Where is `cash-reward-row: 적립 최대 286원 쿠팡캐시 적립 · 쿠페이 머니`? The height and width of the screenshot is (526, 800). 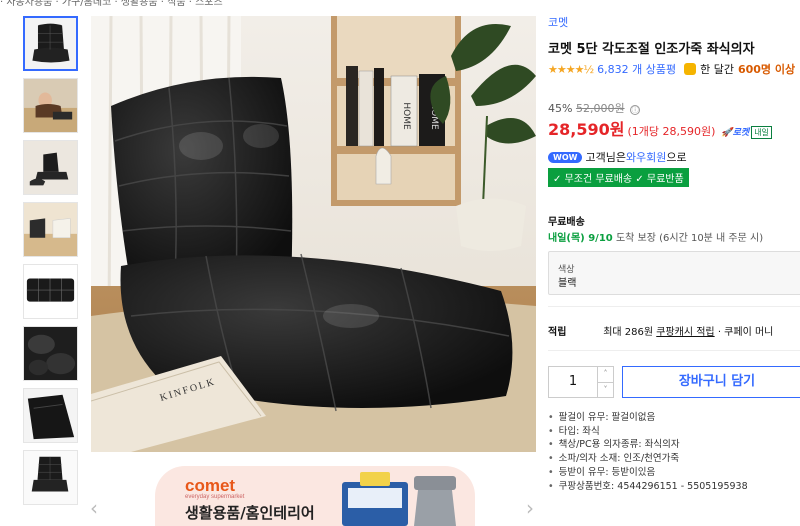
cash-reward-row: 적립 최대 286원 쿠팡캐시 적립 · 쿠페이 머니 is located at coordinates (660, 330).